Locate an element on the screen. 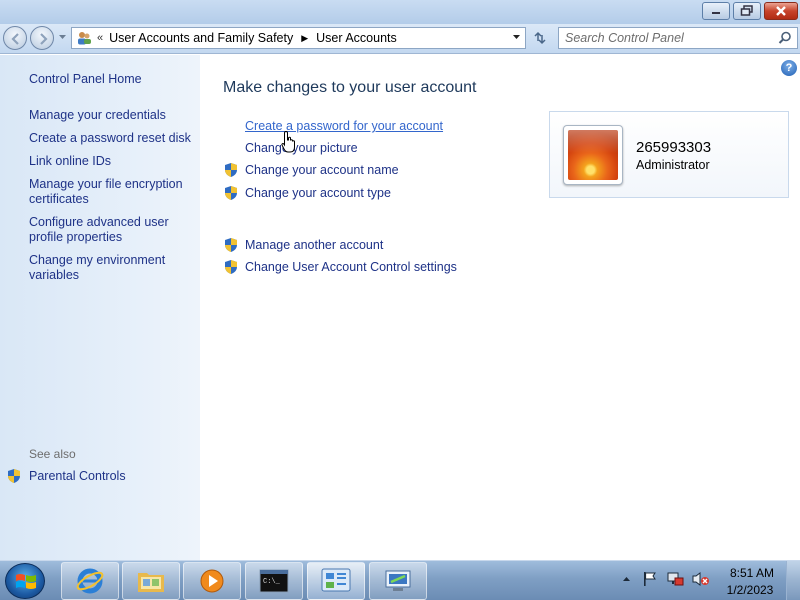 This screenshot has width=800, height=600. manage-another-account-link: Manage another account is located at coordinates (314, 245).